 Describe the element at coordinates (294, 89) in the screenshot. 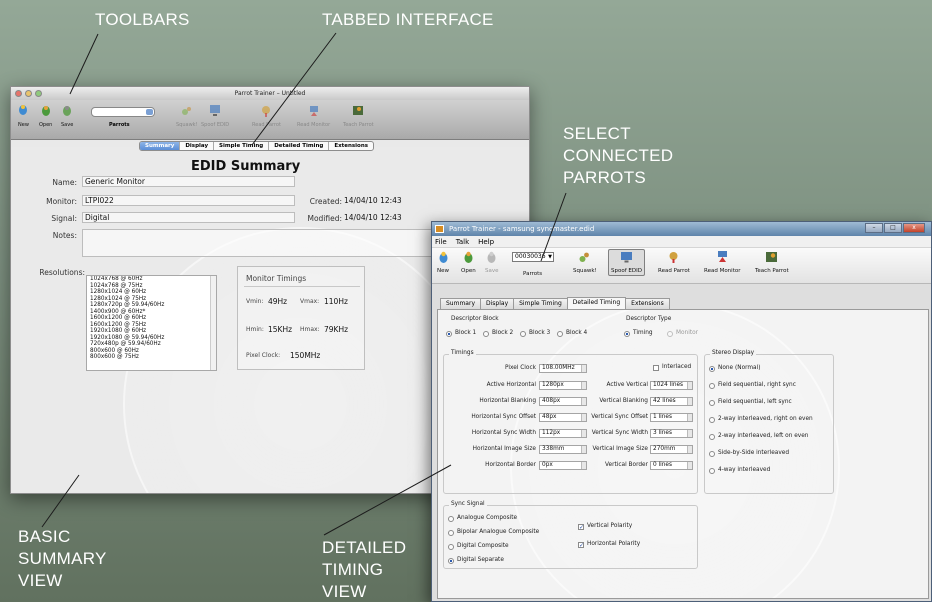

I see `tabs-callout-line` at that location.